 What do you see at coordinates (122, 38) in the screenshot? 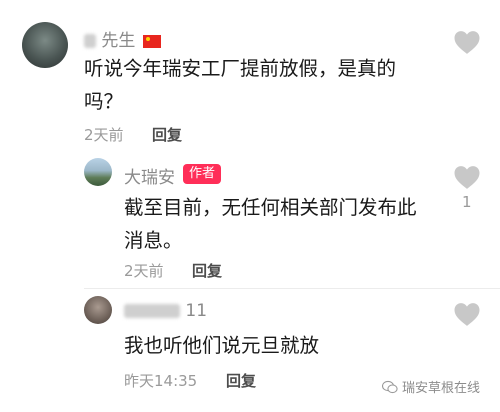
I see `comment-username: 先生` at bounding box center [122, 38].